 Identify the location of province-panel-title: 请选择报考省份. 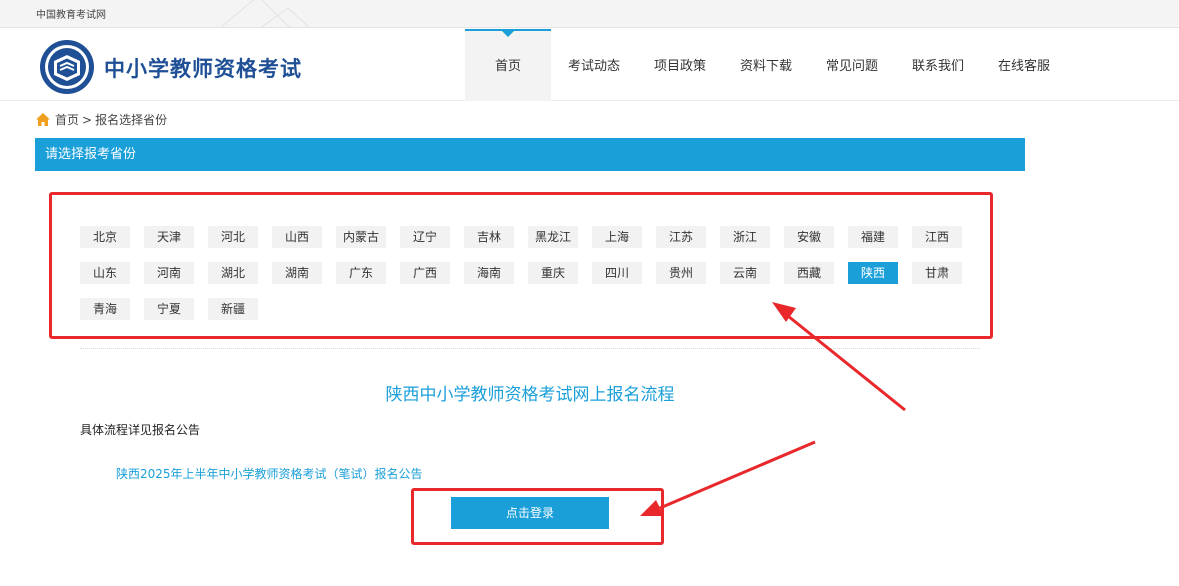
(530, 154).